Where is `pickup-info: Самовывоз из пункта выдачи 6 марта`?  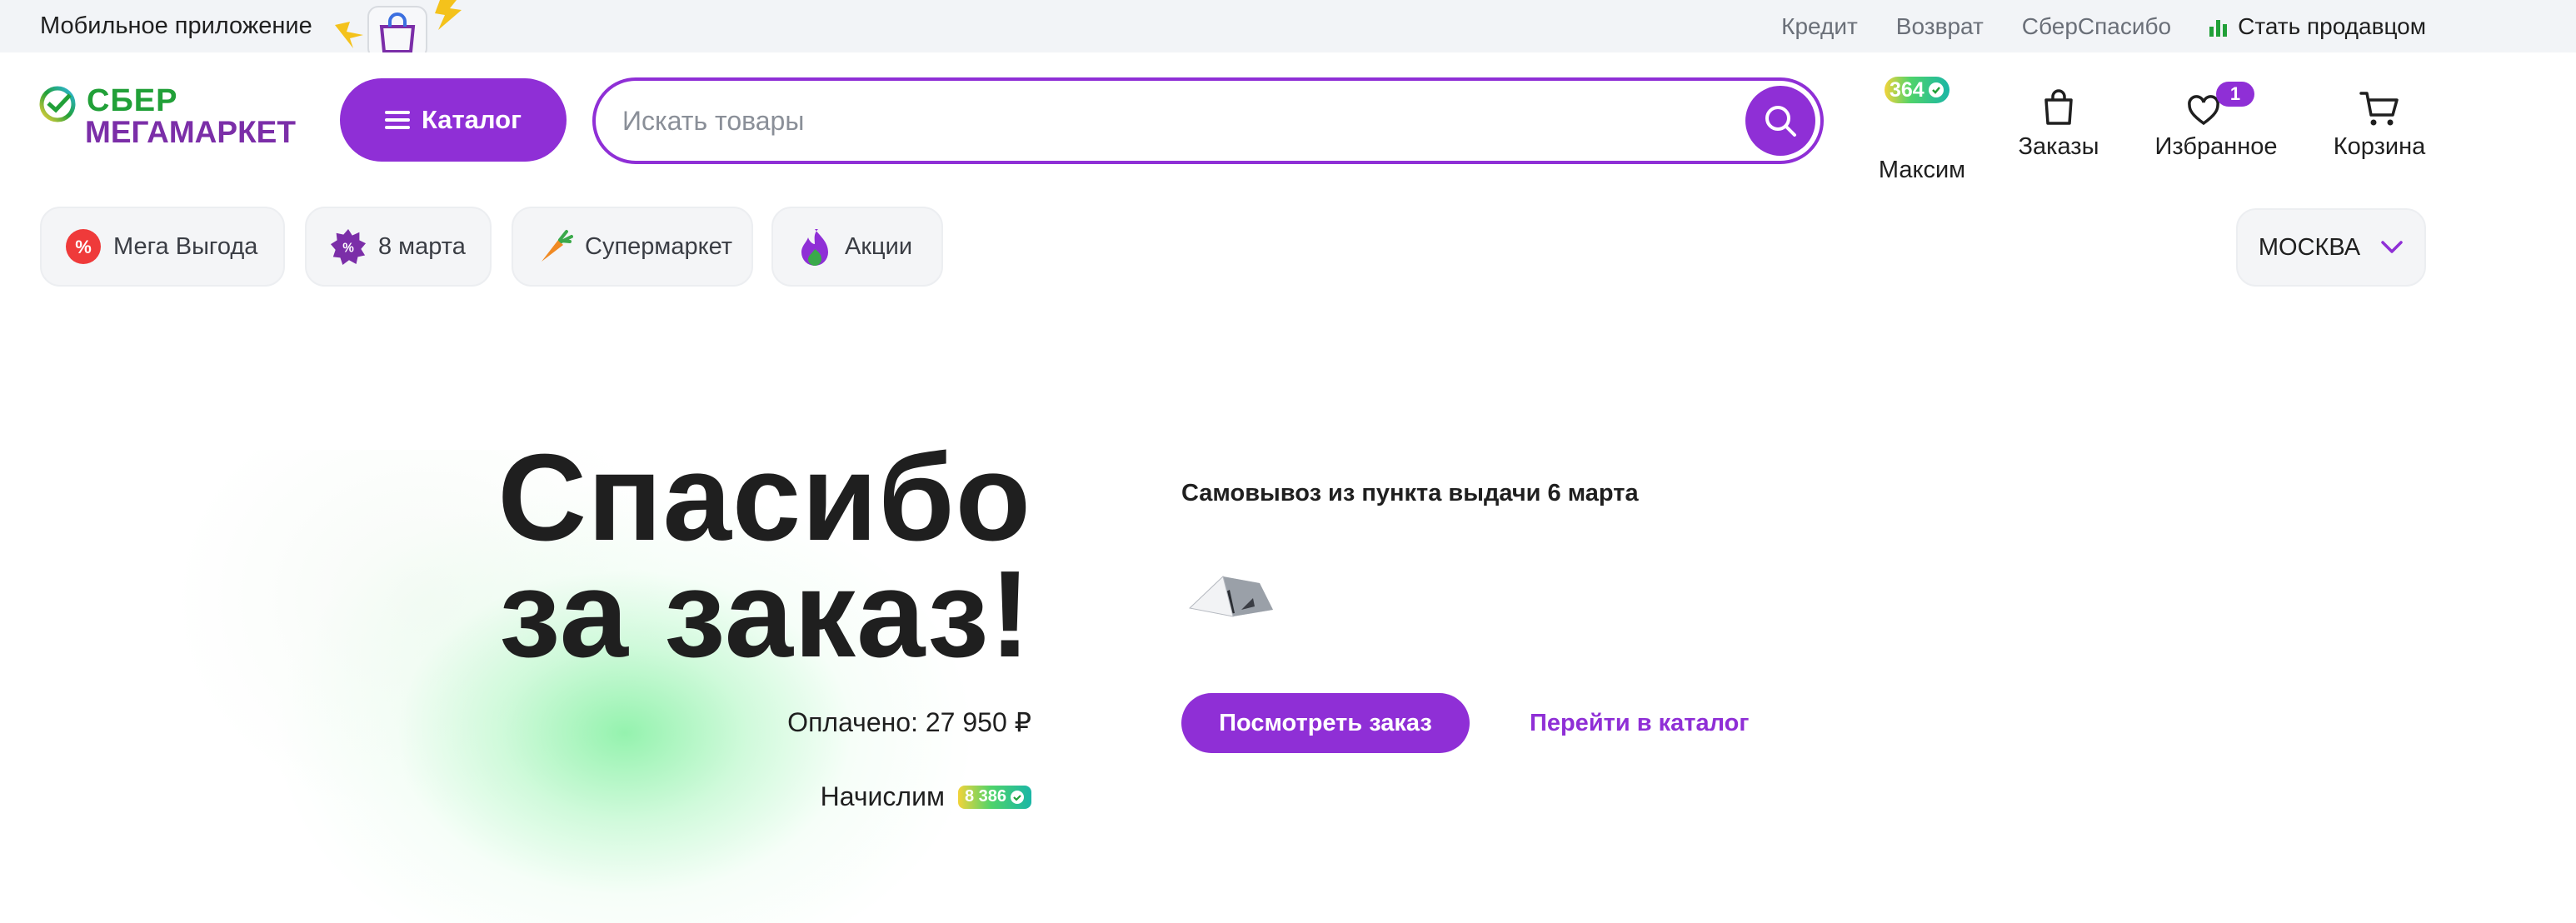
pickup-info: Самовывоз из пункта выдачи 6 марта is located at coordinates (1410, 493).